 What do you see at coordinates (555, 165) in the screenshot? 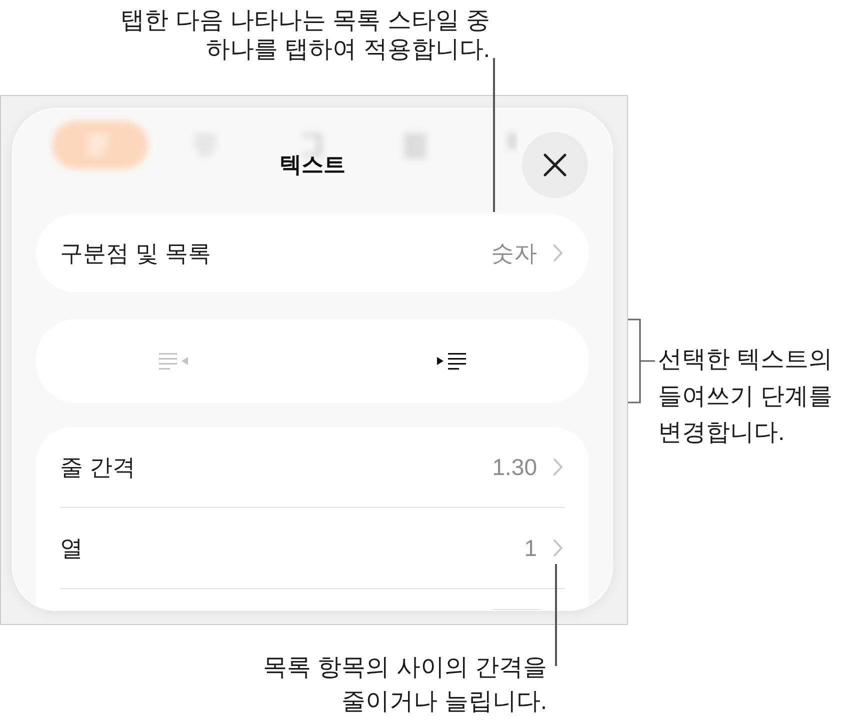
I see `close-icon` at bounding box center [555, 165].